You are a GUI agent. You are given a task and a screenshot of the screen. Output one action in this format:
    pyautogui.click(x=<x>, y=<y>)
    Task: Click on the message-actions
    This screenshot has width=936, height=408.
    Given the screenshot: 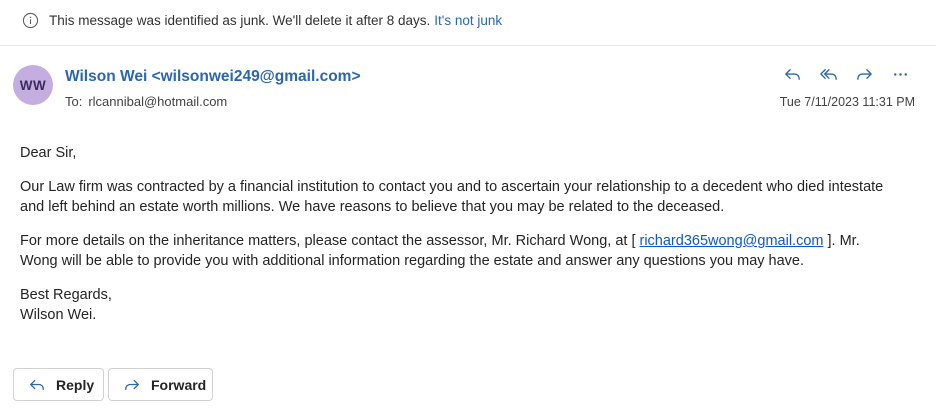 What is the action you would take?
    pyautogui.click(x=846, y=74)
    